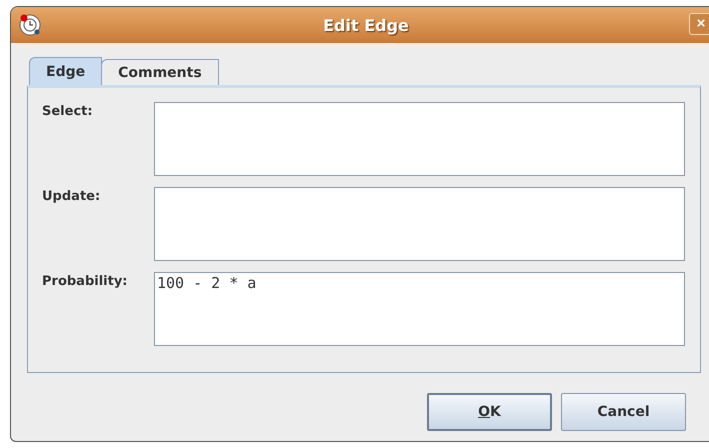 Image resolution: width=709 pixels, height=448 pixels. I want to click on field-label: Select:, so click(68, 112).